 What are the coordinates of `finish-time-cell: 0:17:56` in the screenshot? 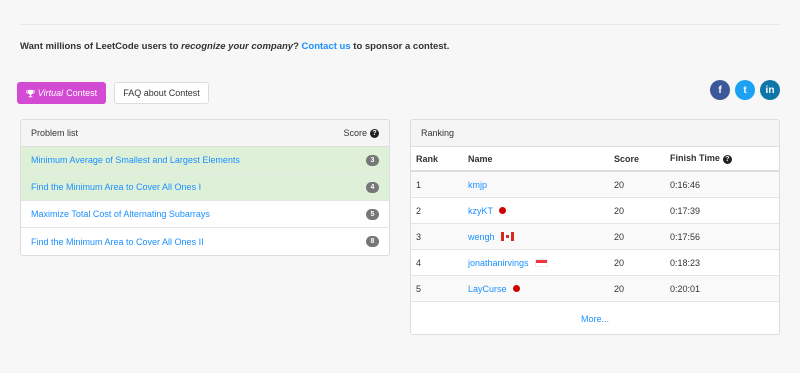 It's located at (685, 236).